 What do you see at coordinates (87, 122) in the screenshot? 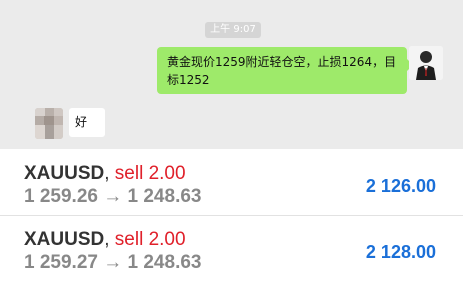
I see `received-message-bubble: 好` at bounding box center [87, 122].